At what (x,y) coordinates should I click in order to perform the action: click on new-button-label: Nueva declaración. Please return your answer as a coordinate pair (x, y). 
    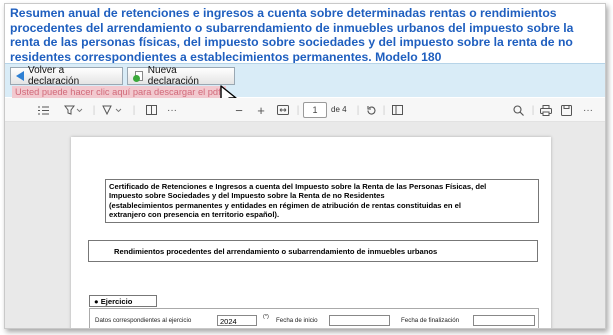
    Looking at the image, I should click on (173, 76).